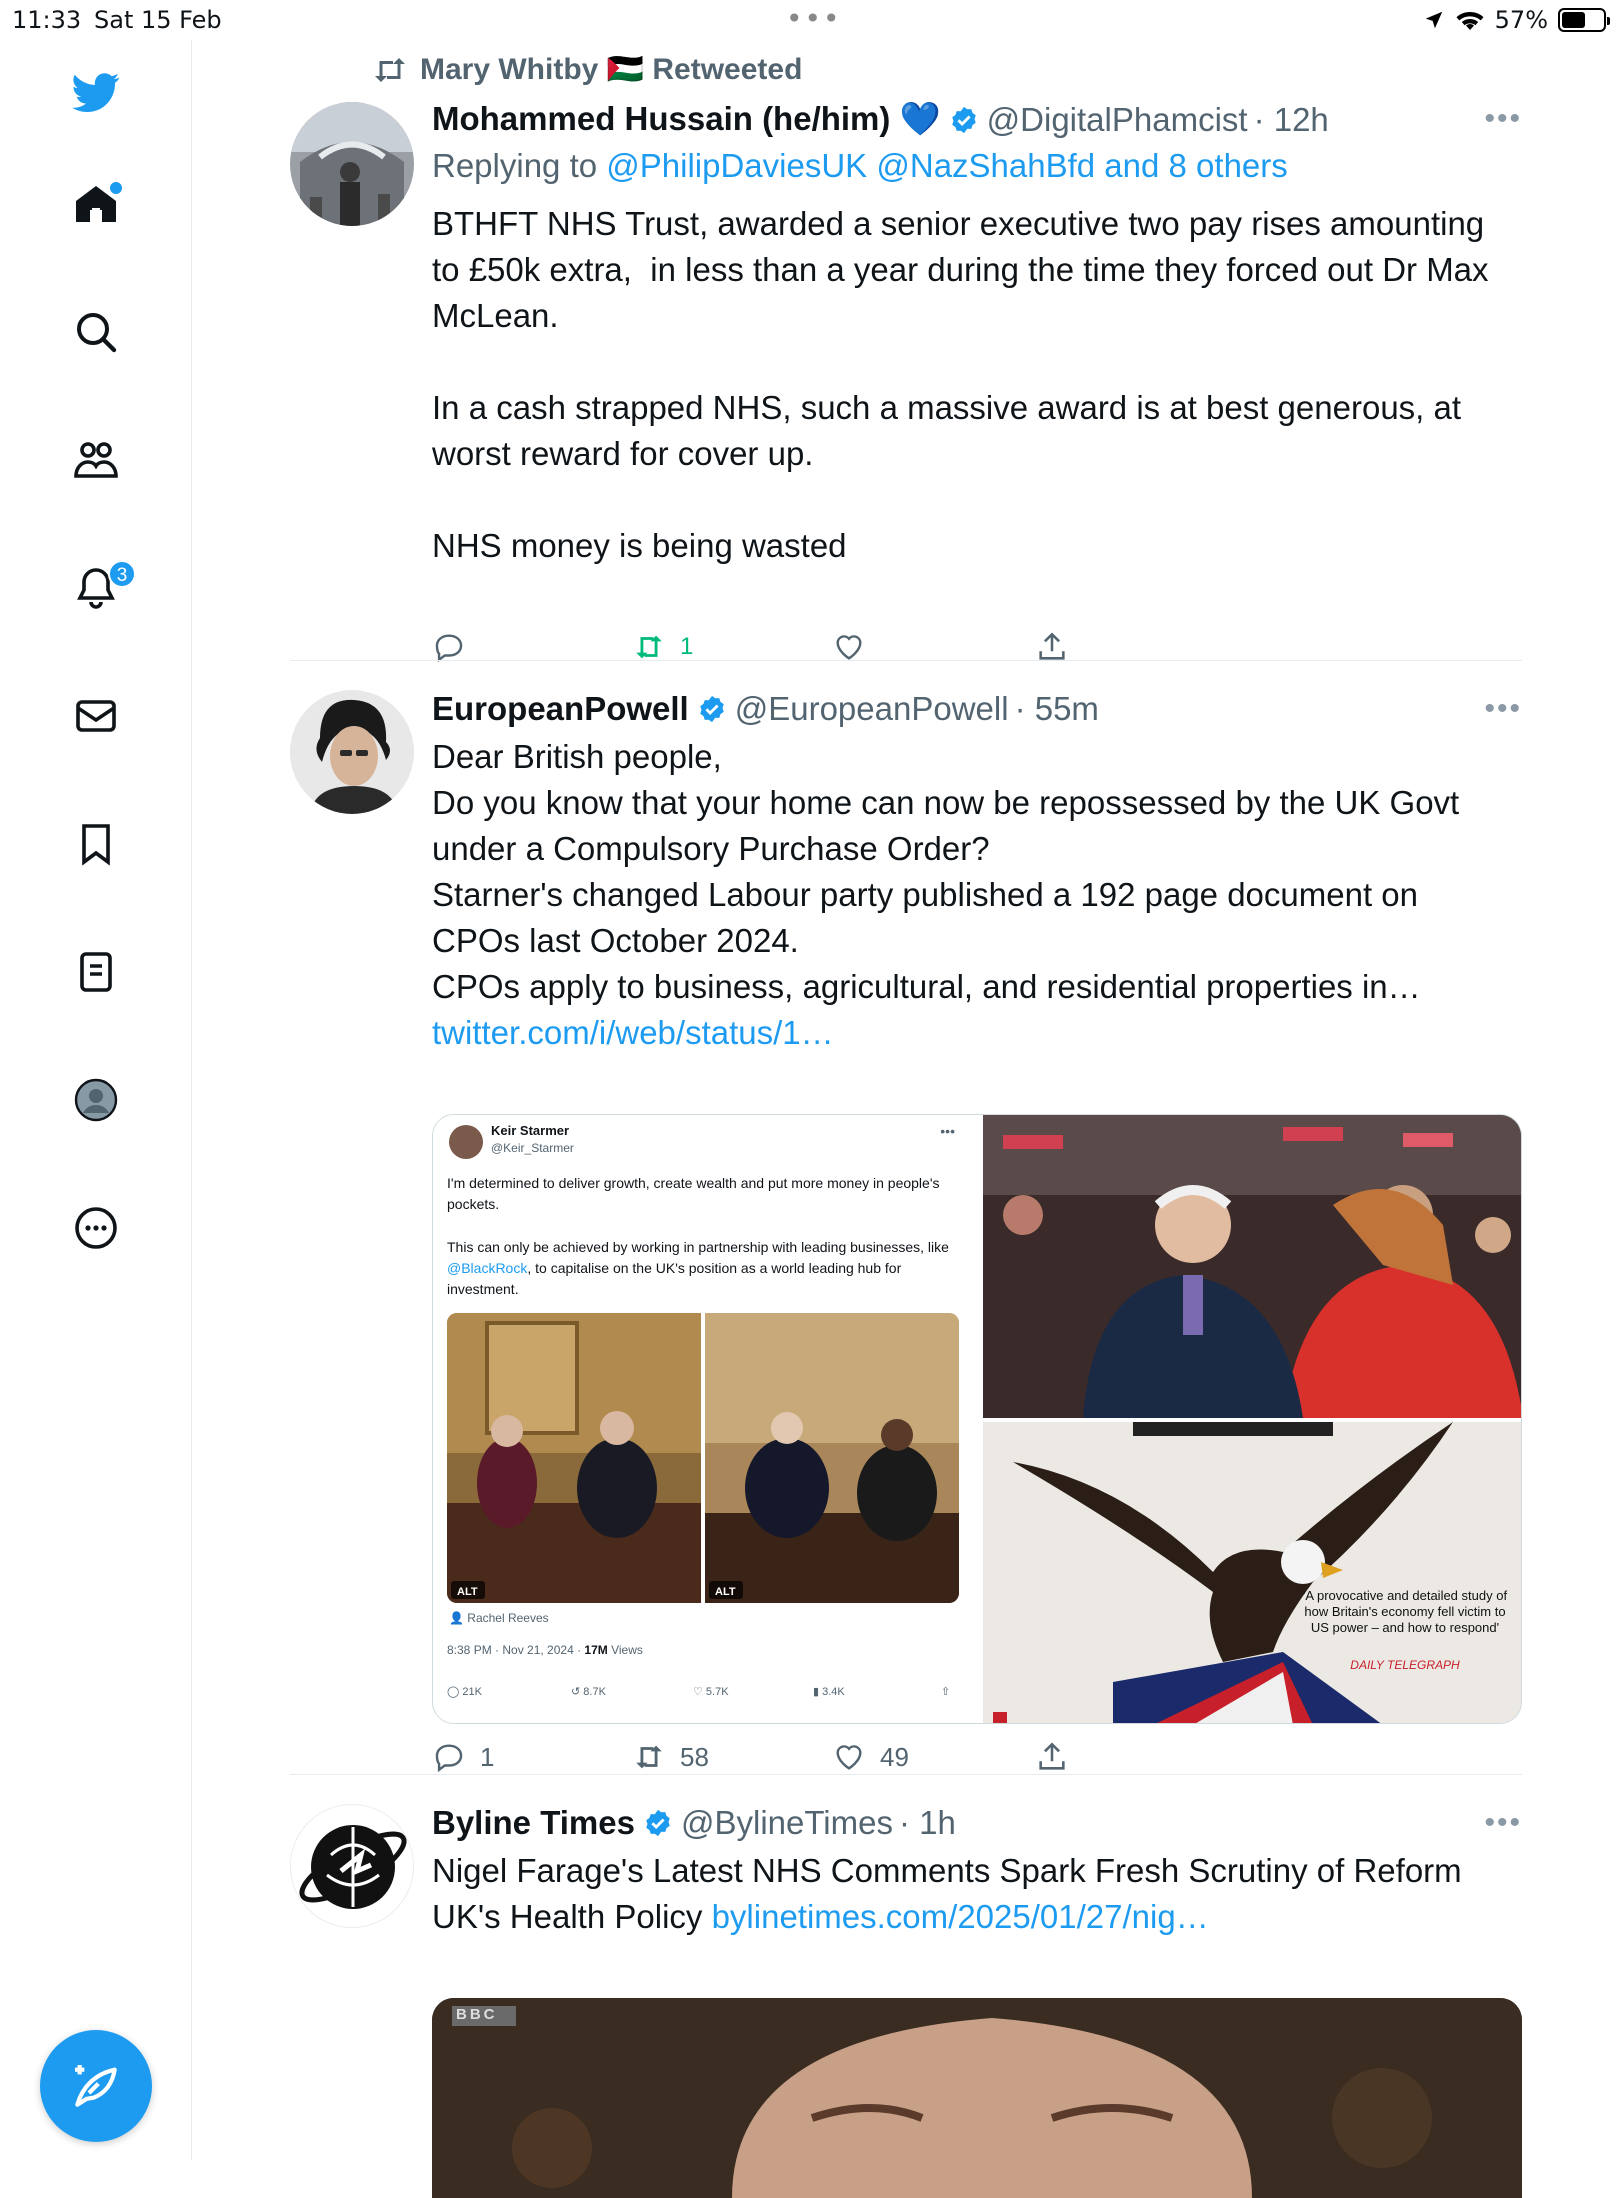 The image size is (1620, 2198). Describe the element at coordinates (670, 1757) in the screenshot. I see `retweet-button: 58` at that location.